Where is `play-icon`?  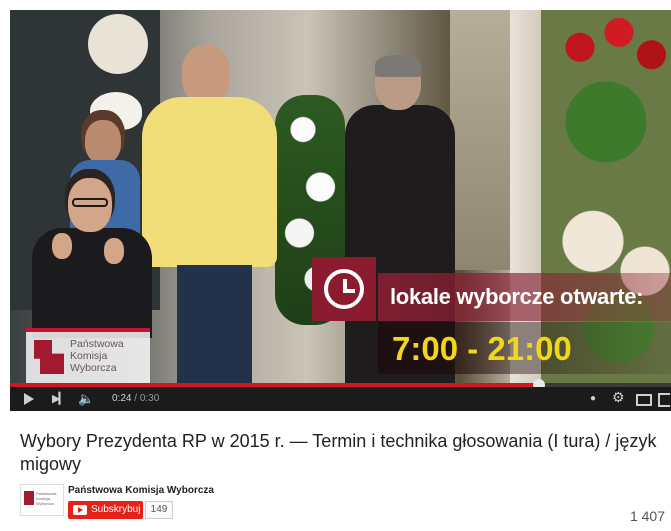 play-icon is located at coordinates (29, 399).